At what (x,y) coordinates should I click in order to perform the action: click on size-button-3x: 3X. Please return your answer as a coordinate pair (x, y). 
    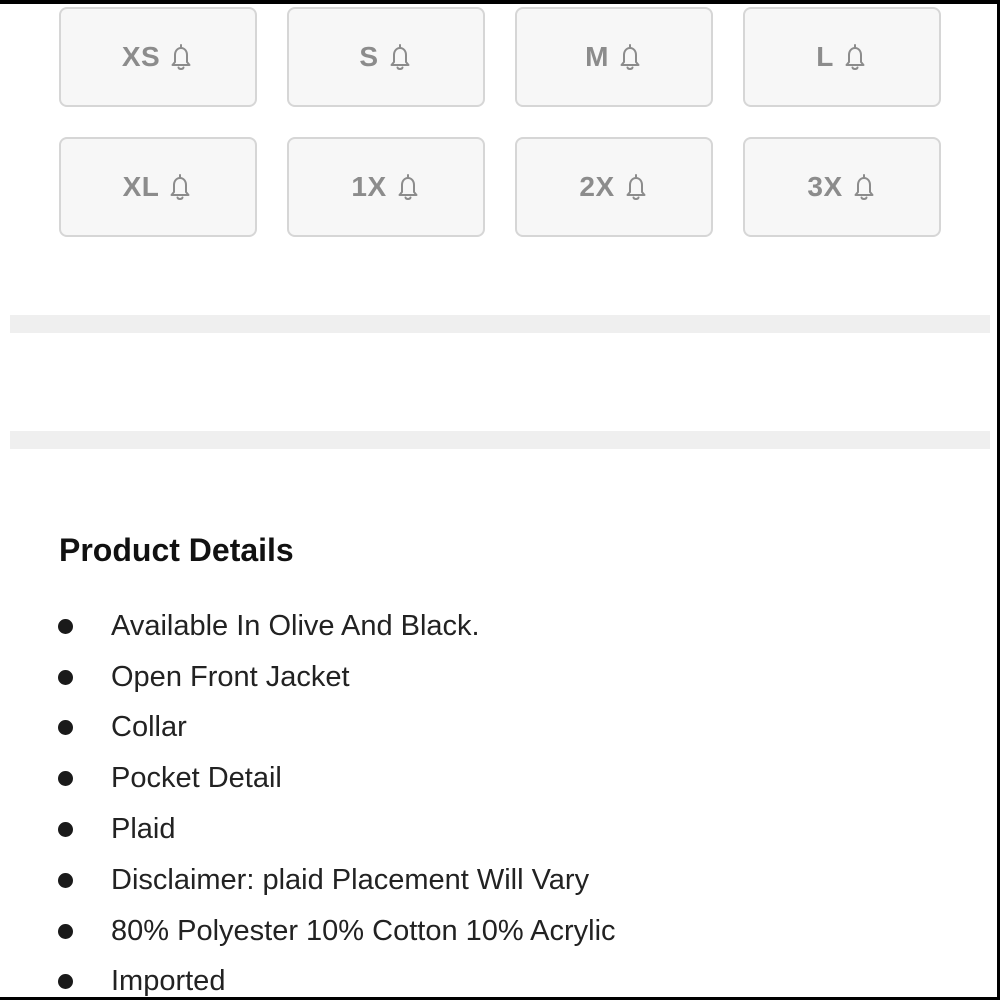
    Looking at the image, I should click on (842, 187).